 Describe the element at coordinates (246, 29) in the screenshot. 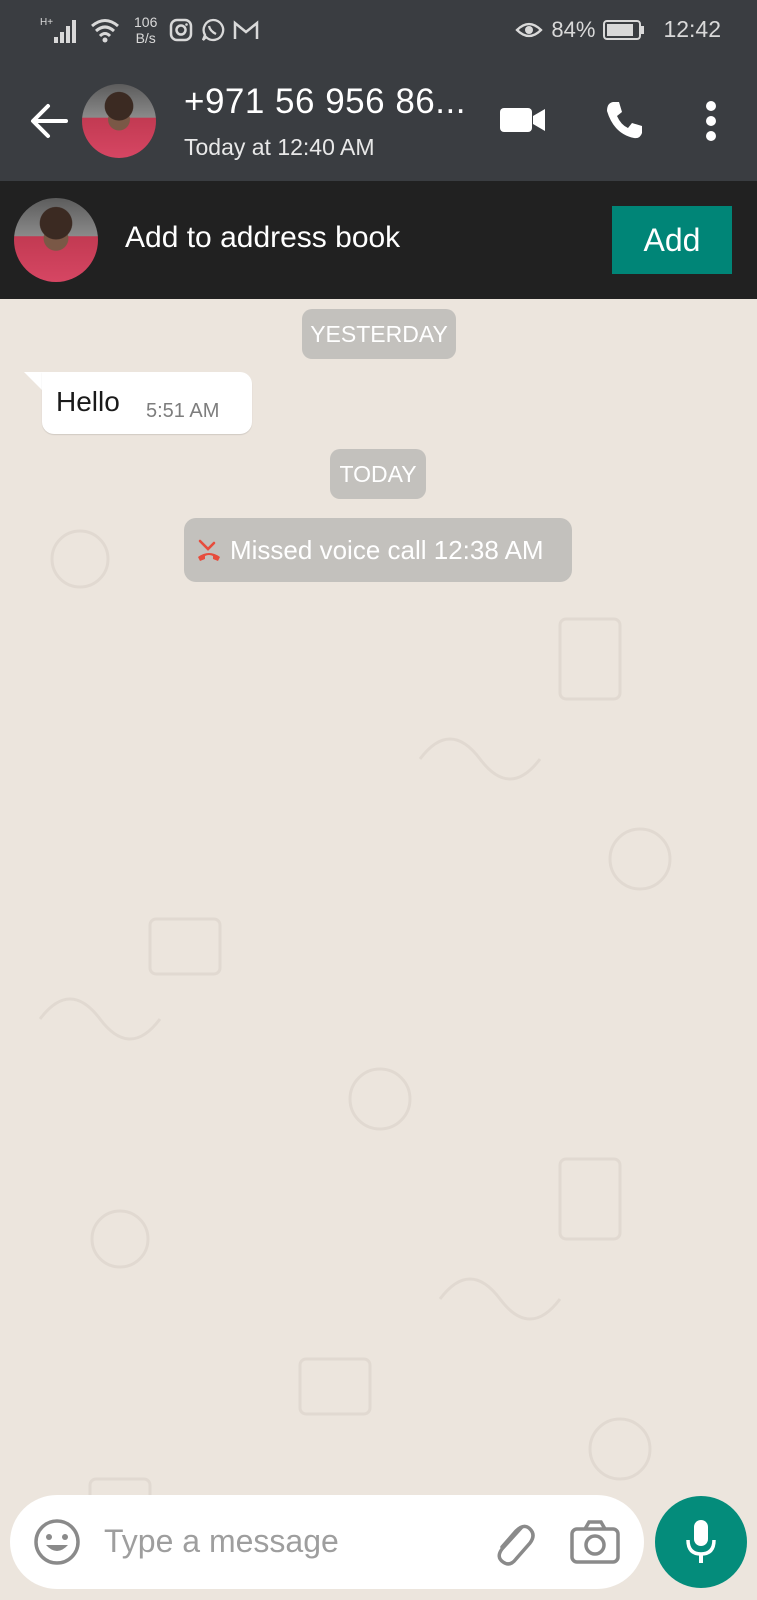

I see `gmail-icon` at that location.